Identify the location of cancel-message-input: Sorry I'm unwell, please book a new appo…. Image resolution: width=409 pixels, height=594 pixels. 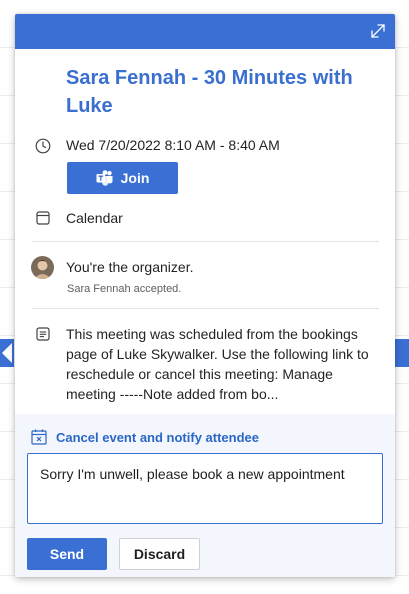
(205, 488).